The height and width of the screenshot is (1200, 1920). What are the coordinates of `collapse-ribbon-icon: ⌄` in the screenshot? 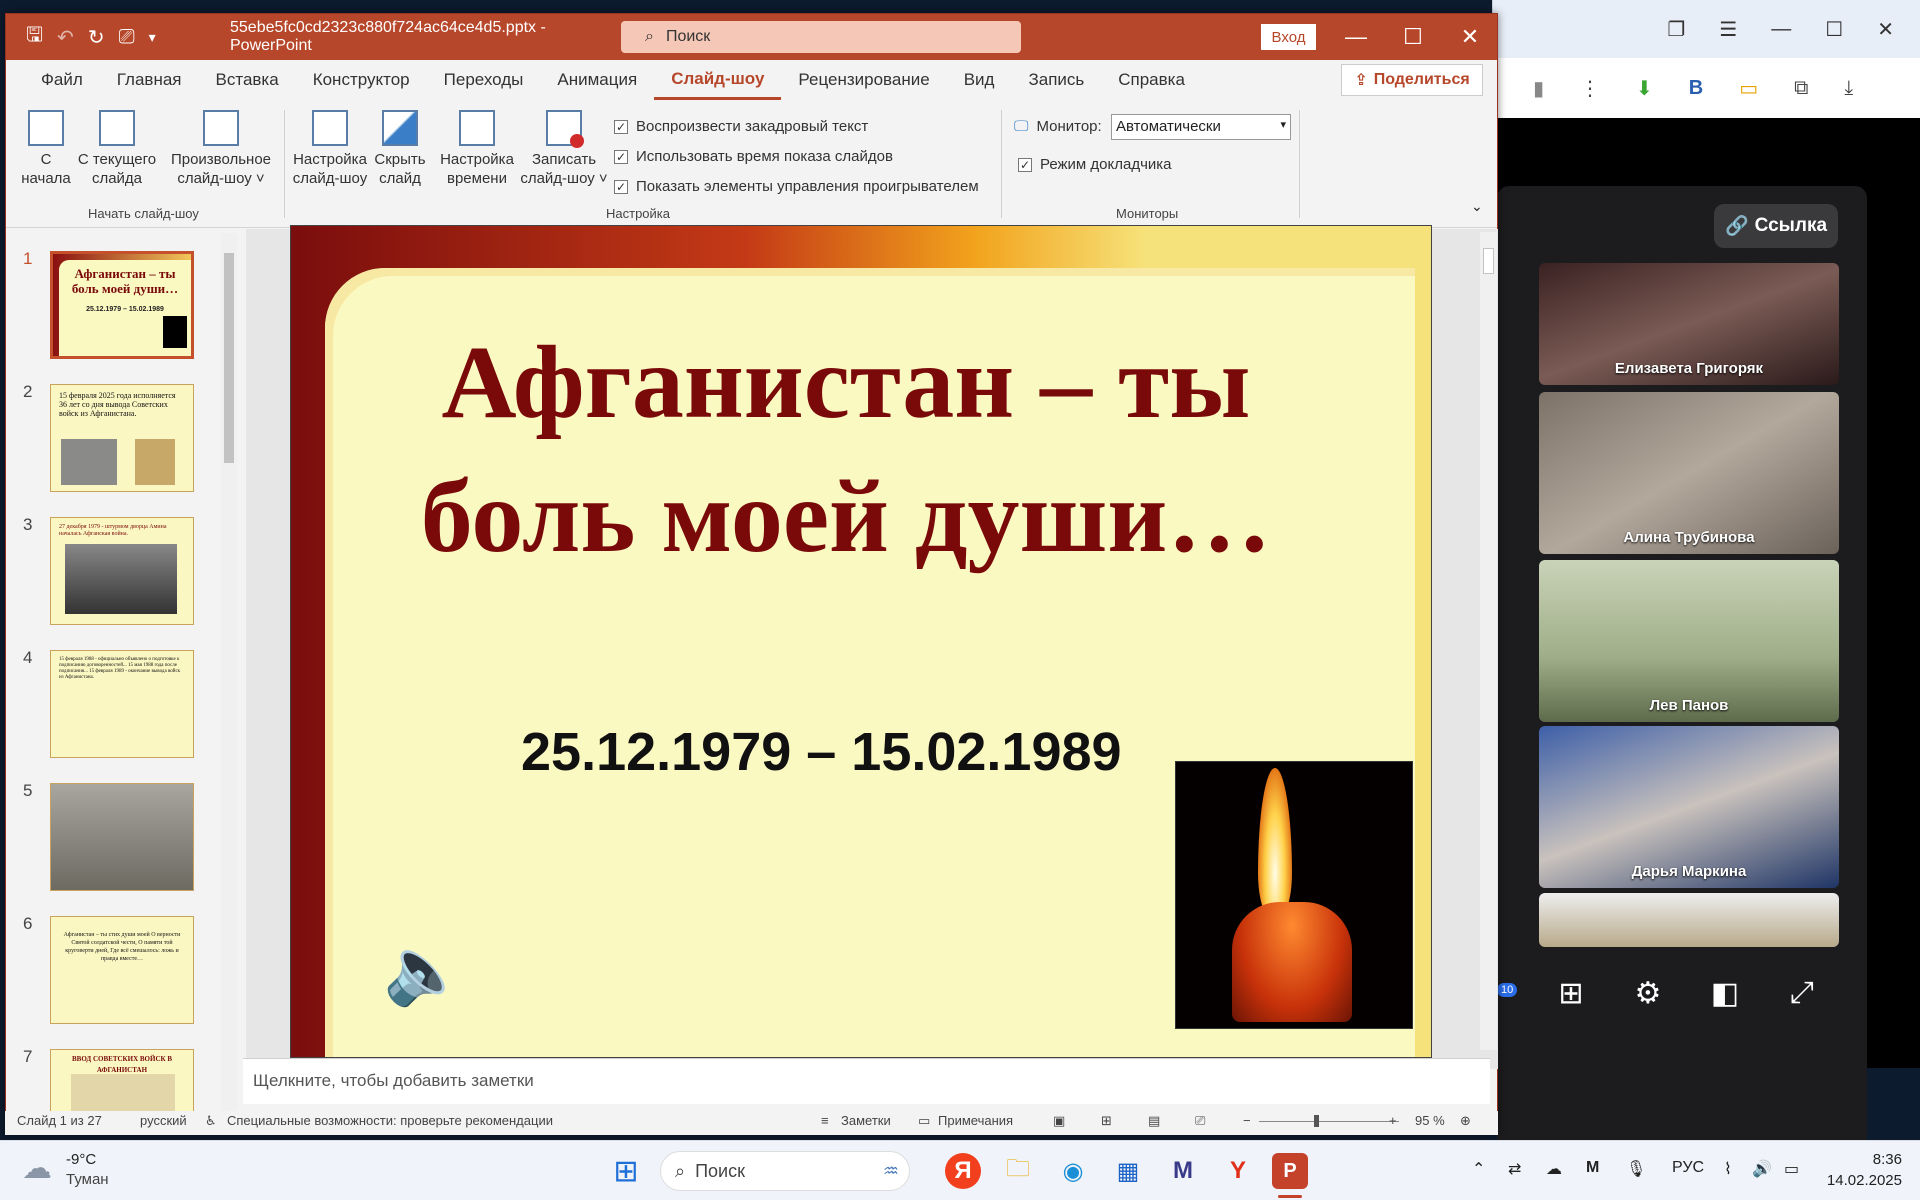 It's located at (1477, 206).